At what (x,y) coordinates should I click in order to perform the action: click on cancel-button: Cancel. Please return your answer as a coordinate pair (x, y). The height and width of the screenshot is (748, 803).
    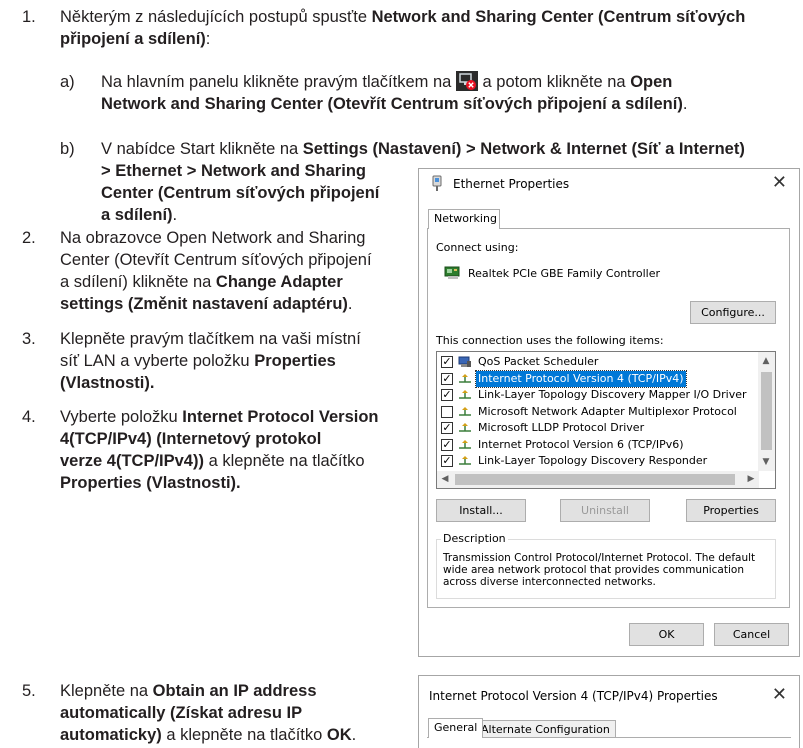
    Looking at the image, I should click on (751, 634).